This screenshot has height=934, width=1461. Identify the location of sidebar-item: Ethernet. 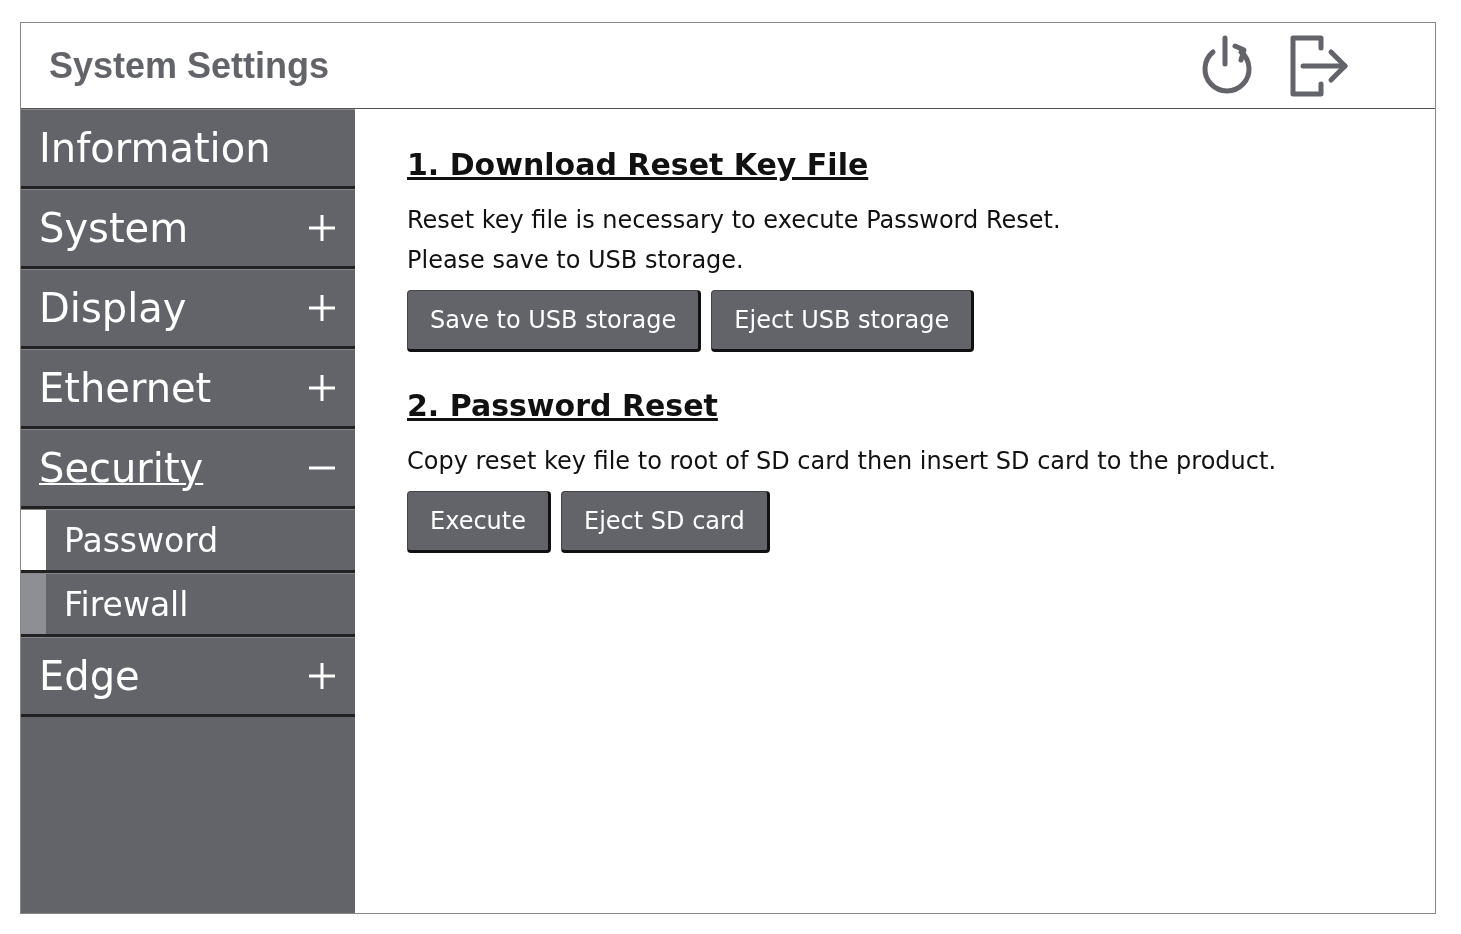
(188, 389).